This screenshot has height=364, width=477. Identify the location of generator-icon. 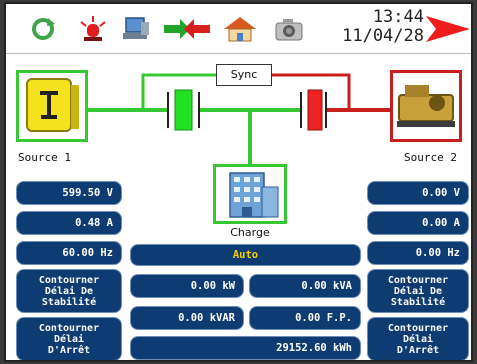
(426, 106).